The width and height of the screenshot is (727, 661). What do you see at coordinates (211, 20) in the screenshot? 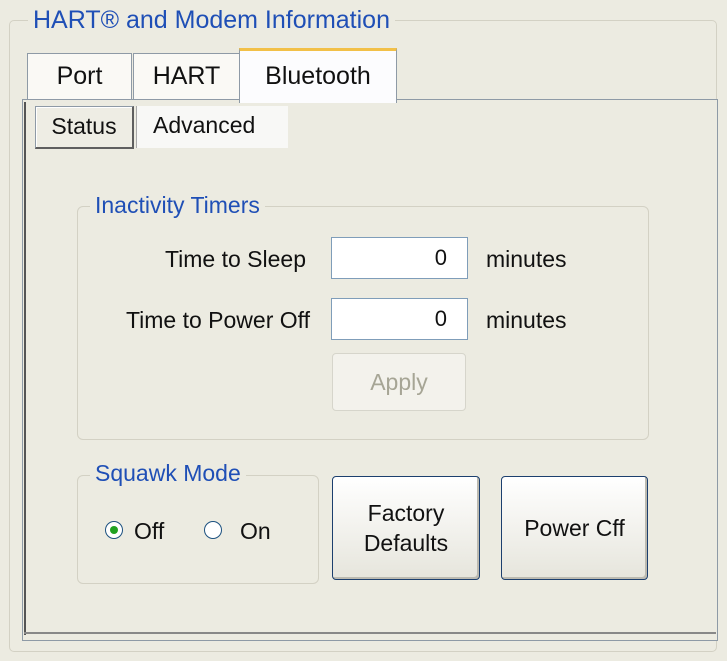
I see `group-title: HART® and Modem Information` at bounding box center [211, 20].